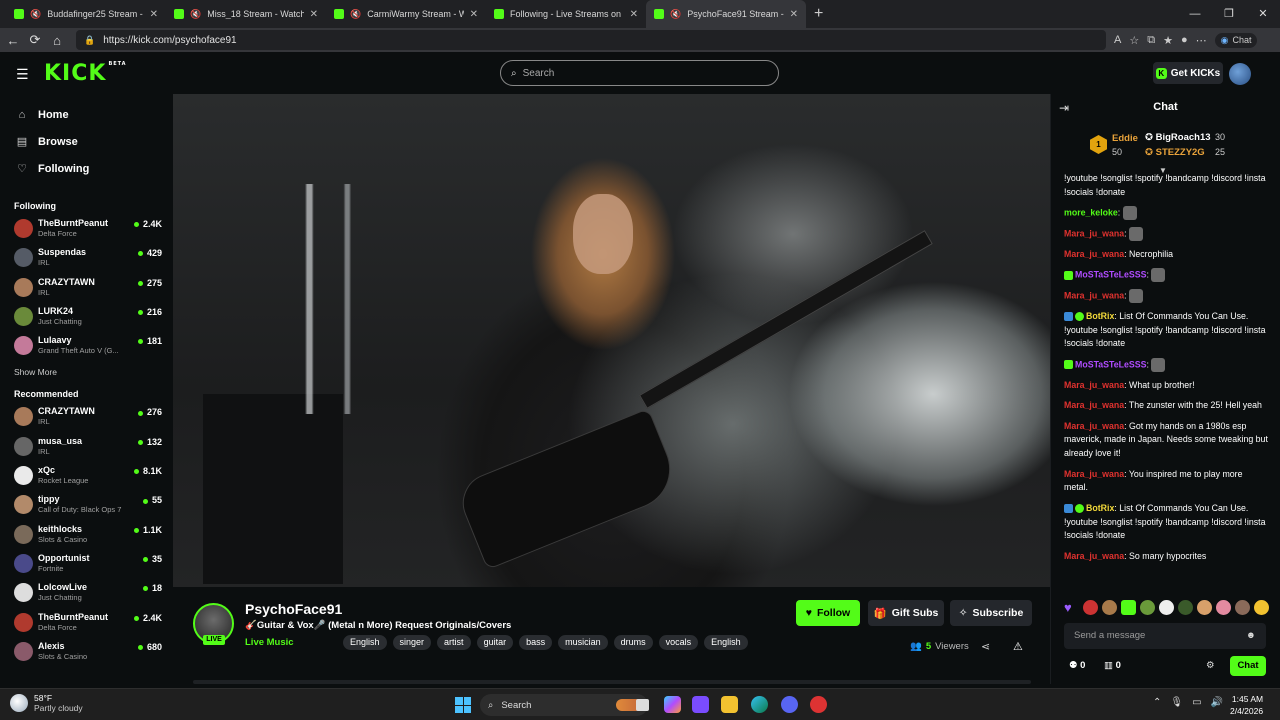  I want to click on emote-heart-icon: ♥, so click(1071, 607).